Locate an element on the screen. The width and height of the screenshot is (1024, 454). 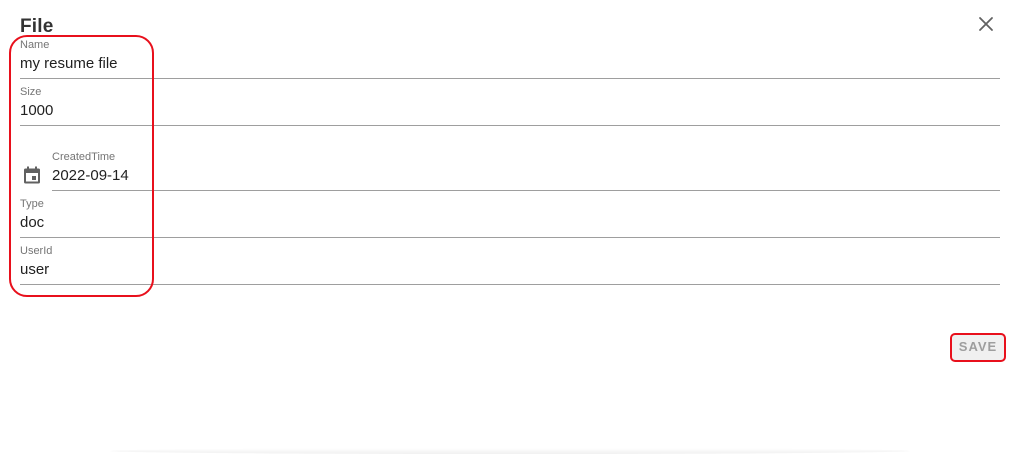
type-field: Type doc is located at coordinates (510, 216).